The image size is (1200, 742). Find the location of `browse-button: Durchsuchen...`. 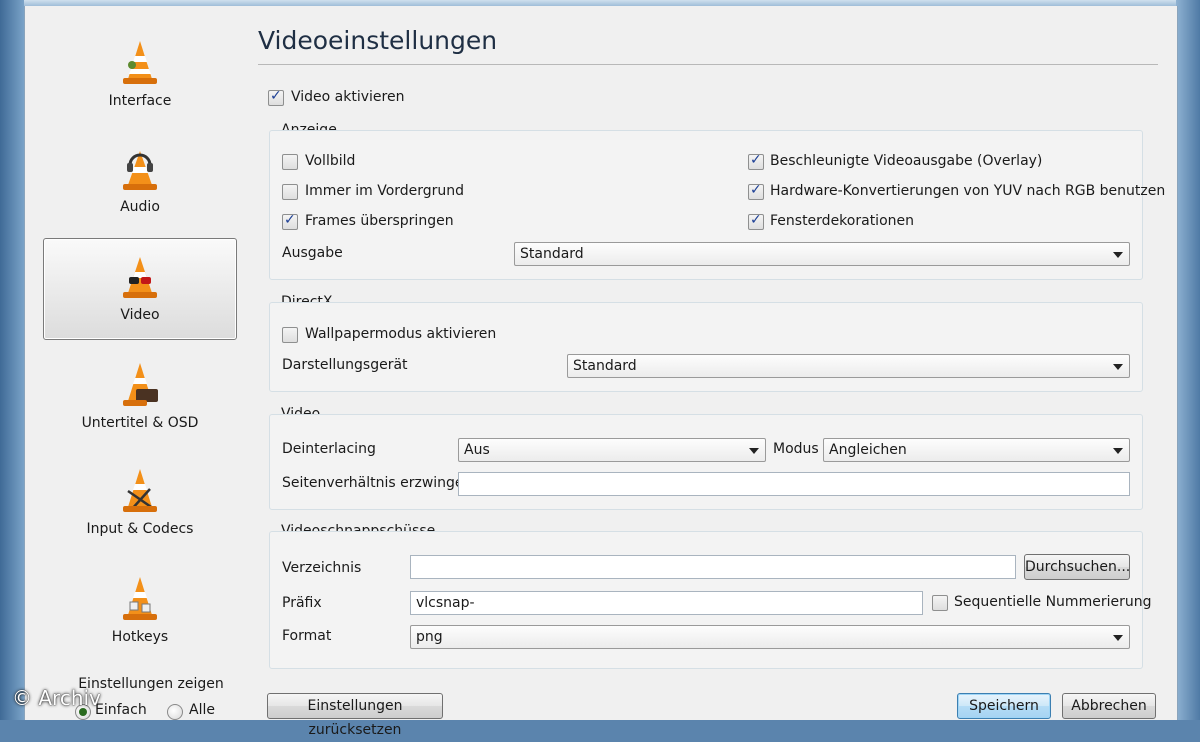

browse-button: Durchsuchen... is located at coordinates (1077, 567).